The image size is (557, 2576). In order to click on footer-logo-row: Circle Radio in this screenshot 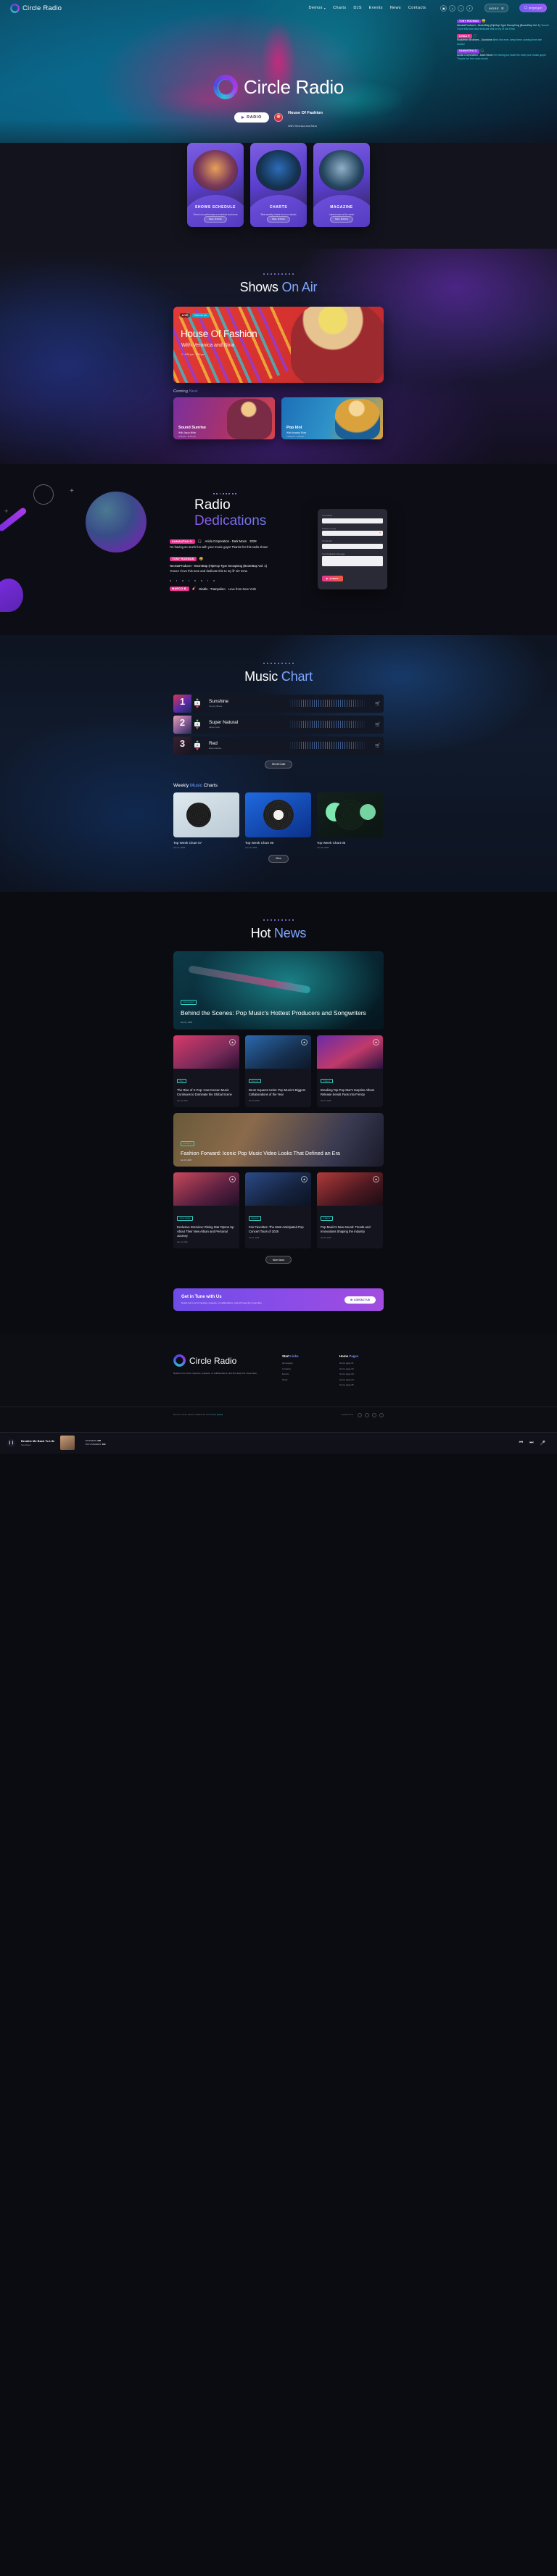, I will do `click(221, 1361)`.